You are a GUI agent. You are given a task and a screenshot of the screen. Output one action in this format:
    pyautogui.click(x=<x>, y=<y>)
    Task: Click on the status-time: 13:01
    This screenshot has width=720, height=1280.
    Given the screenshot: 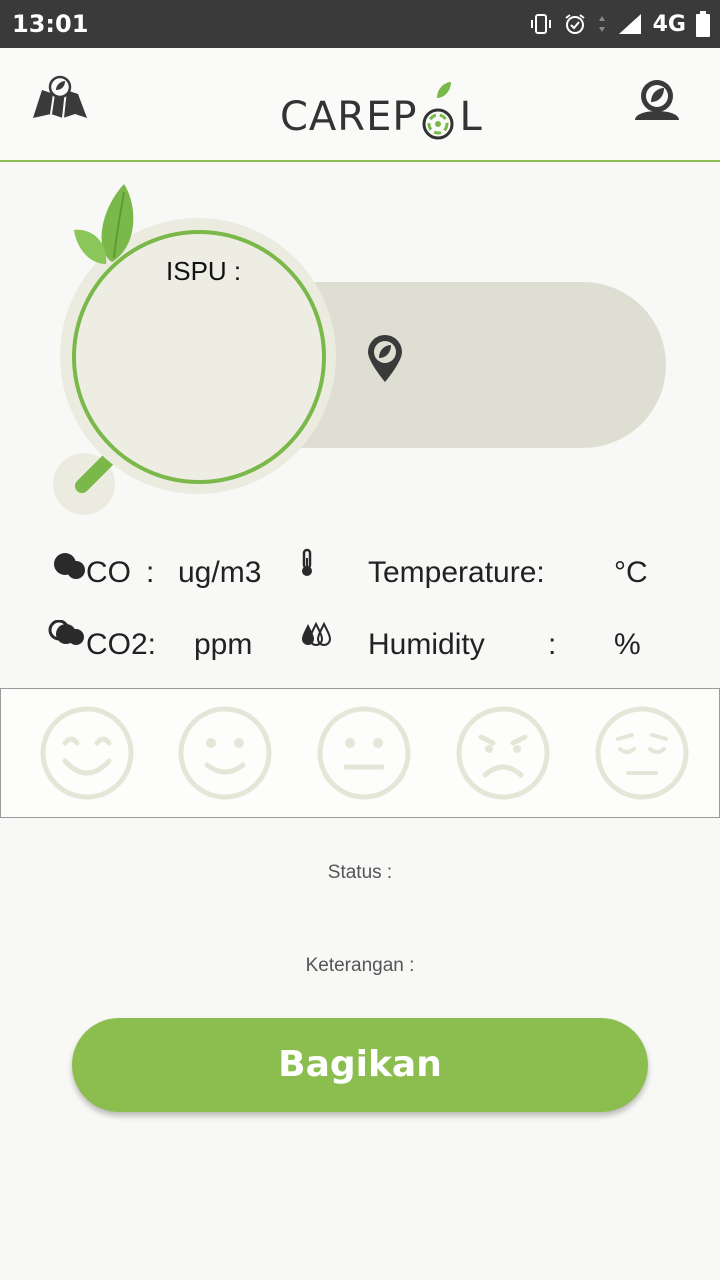 What is the action you would take?
    pyautogui.click(x=50, y=24)
    